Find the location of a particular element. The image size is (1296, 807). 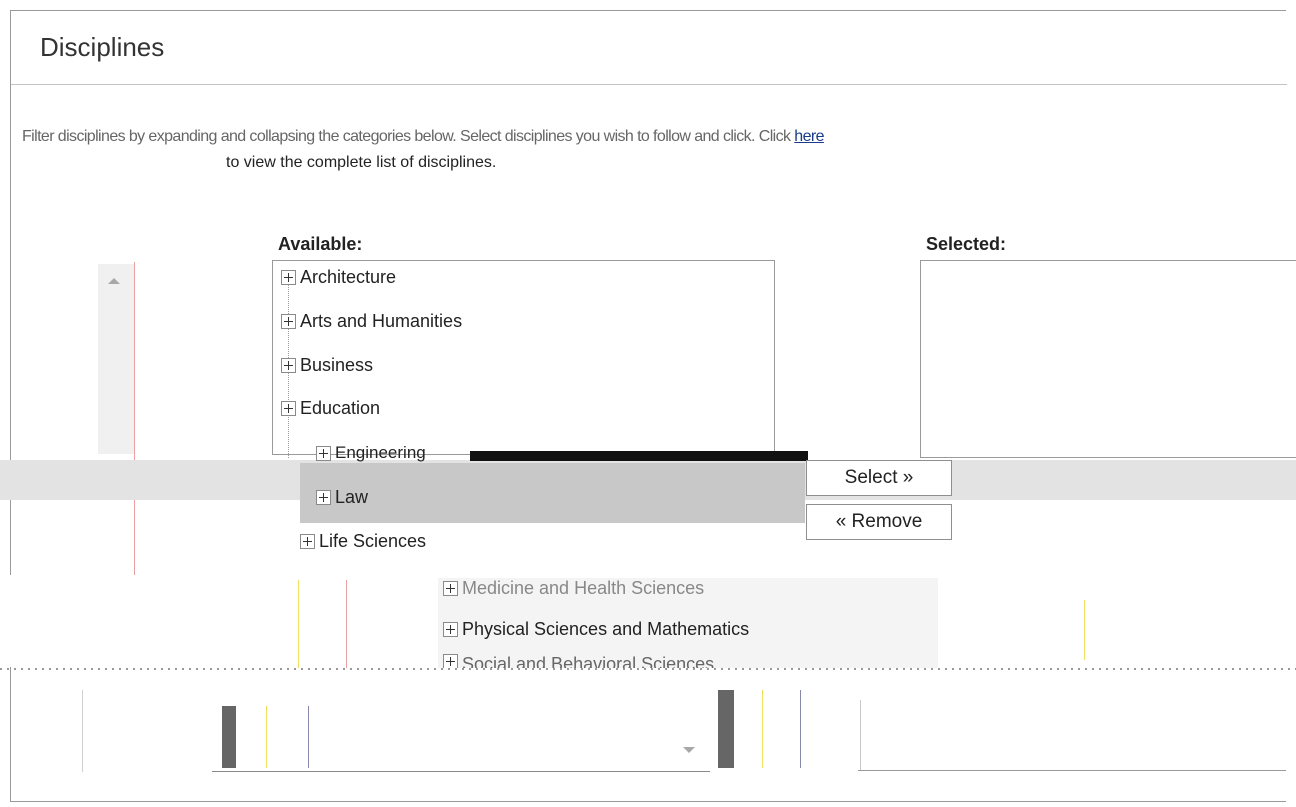

render-artifact-block is located at coordinates (552, 493).